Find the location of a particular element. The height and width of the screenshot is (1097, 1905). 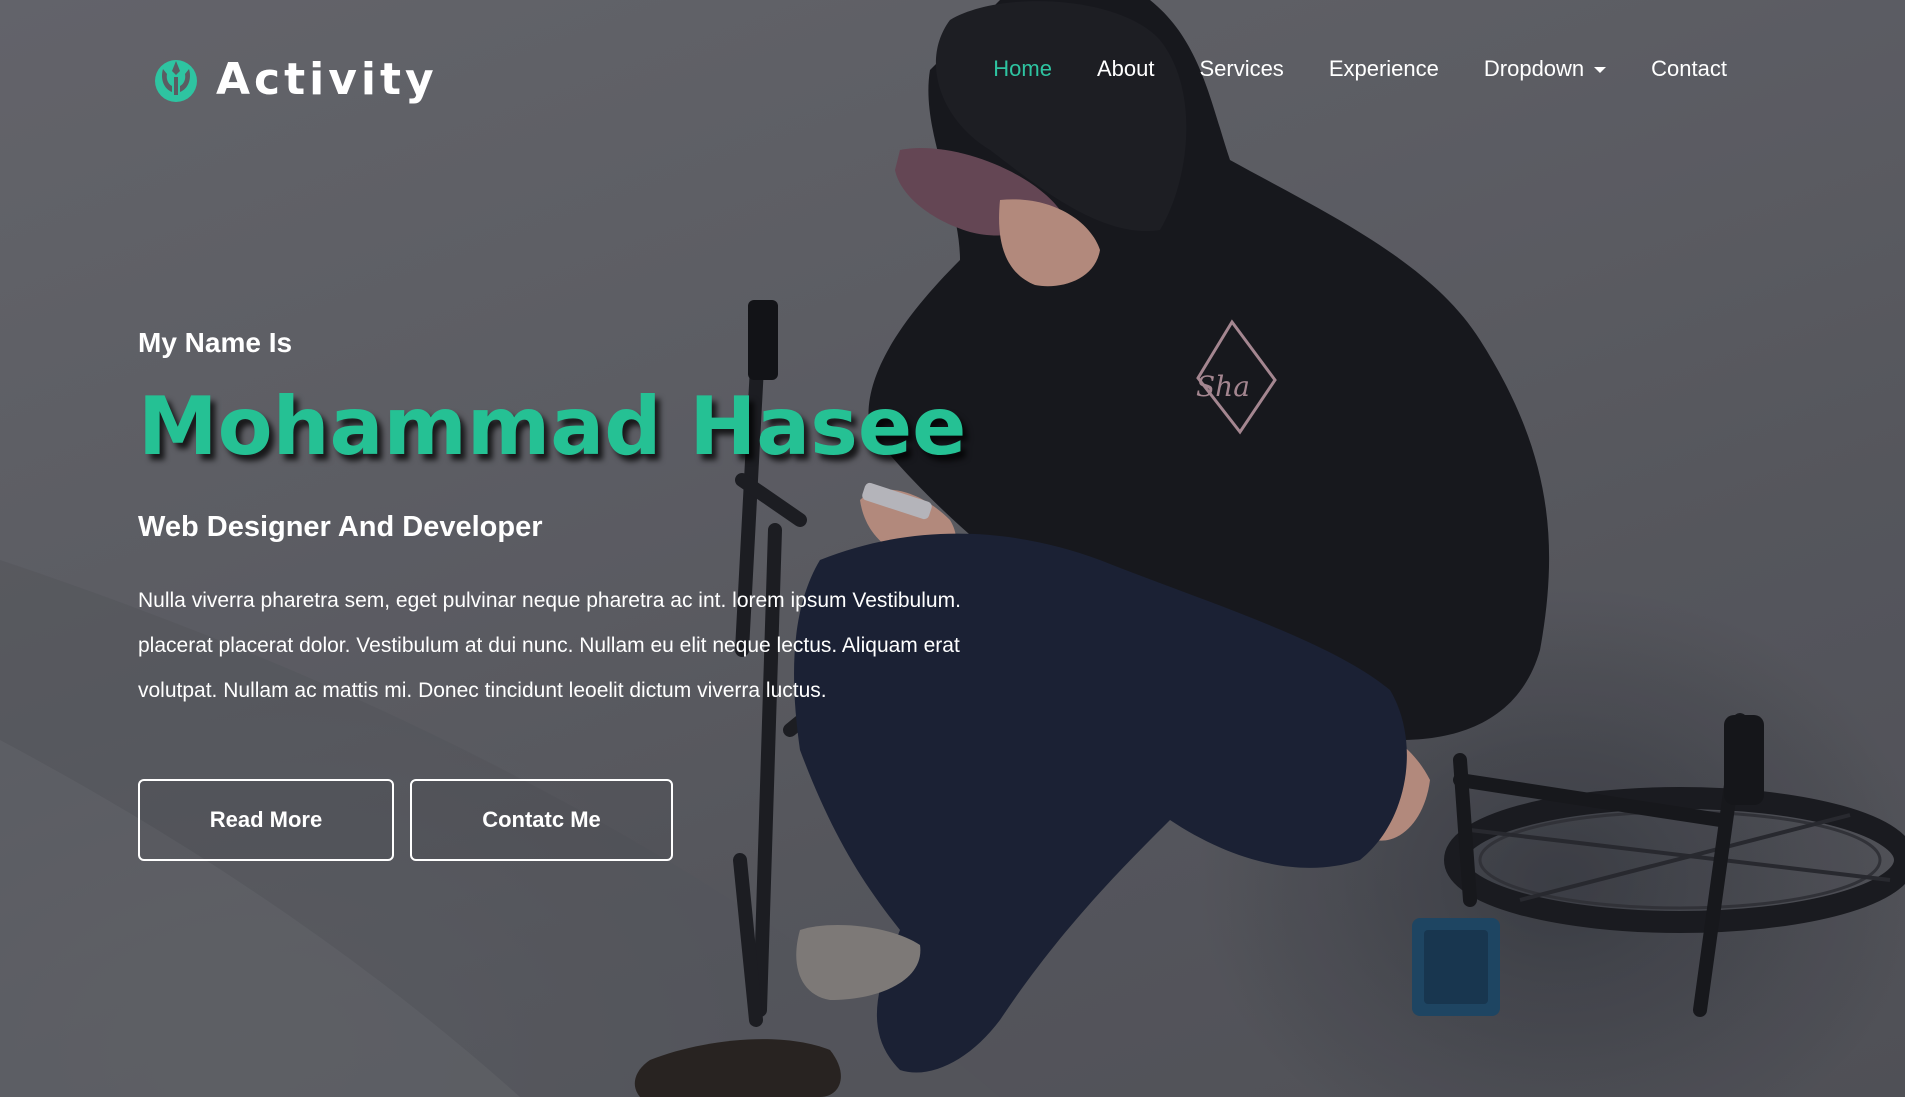

nav-item-experience: Experience is located at coordinates (1384, 69).